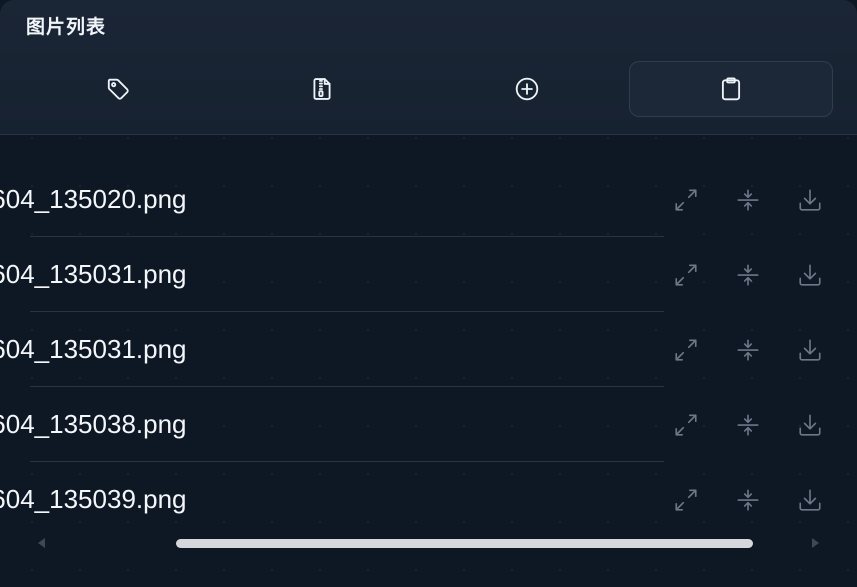  I want to click on list-item: 20240604_135039.png, so click(428, 499).